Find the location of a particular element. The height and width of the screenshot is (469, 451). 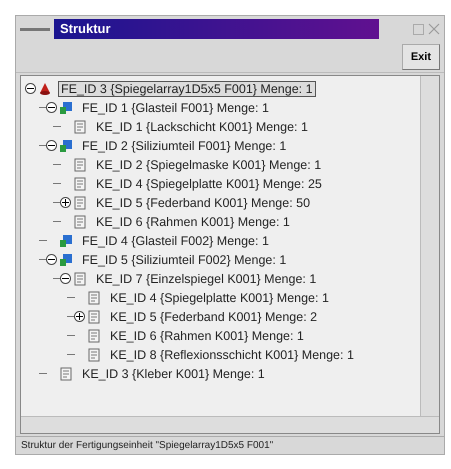

tree-item: FE_ID 2 {Siliziumteil F001} Menge: 1 is located at coordinates (184, 146).